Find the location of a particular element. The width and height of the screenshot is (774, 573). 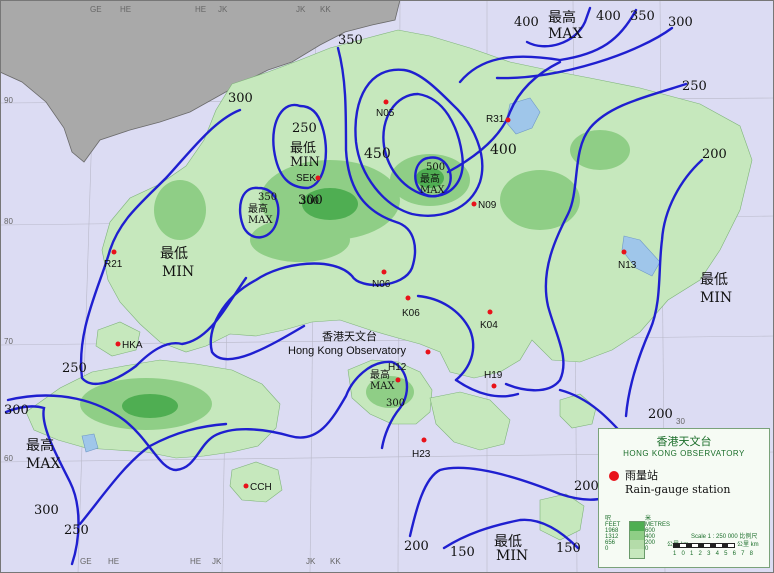

legend-feet-value: 0 is located at coordinates (607, 549).